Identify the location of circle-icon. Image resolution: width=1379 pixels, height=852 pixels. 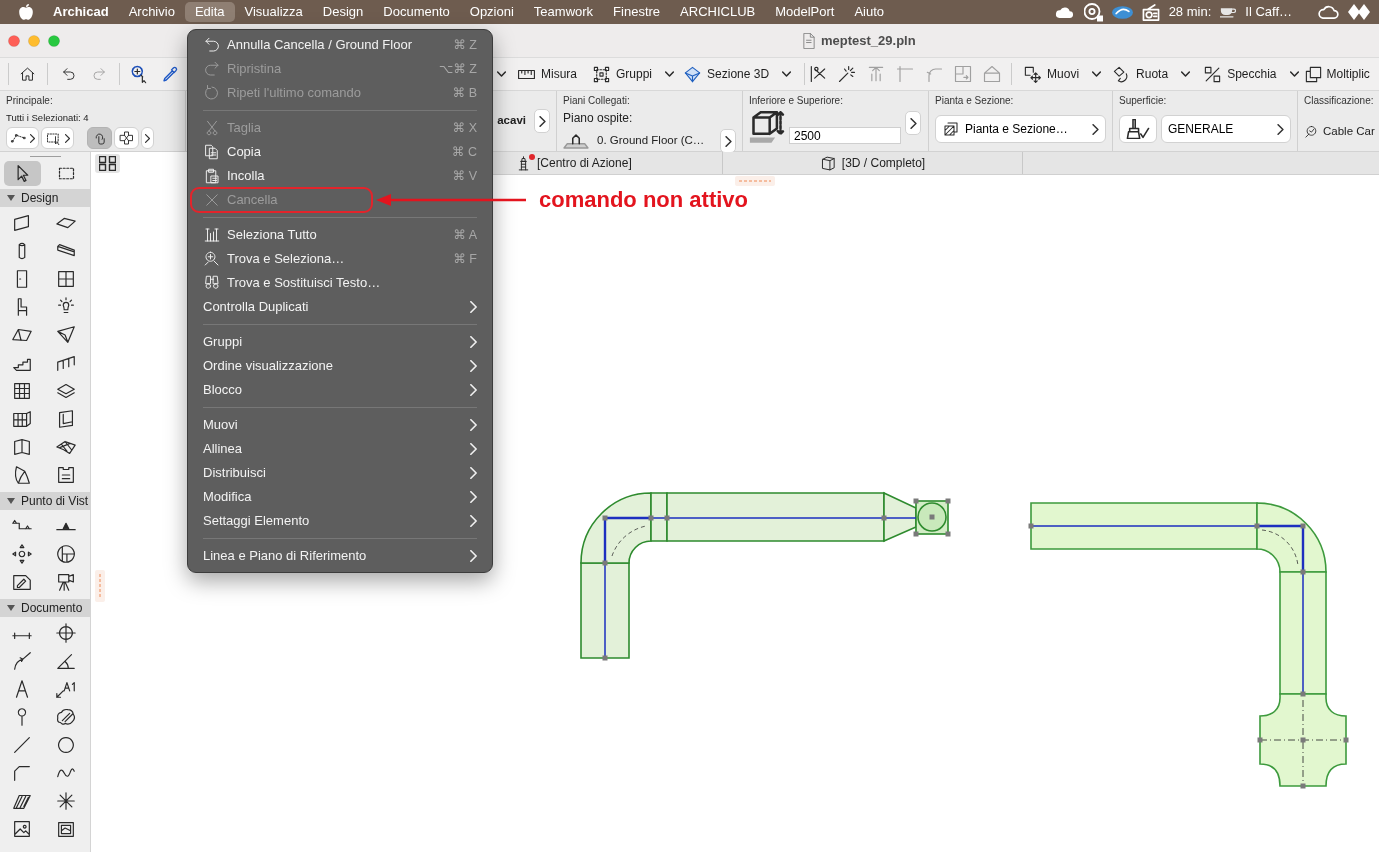
(66, 745).